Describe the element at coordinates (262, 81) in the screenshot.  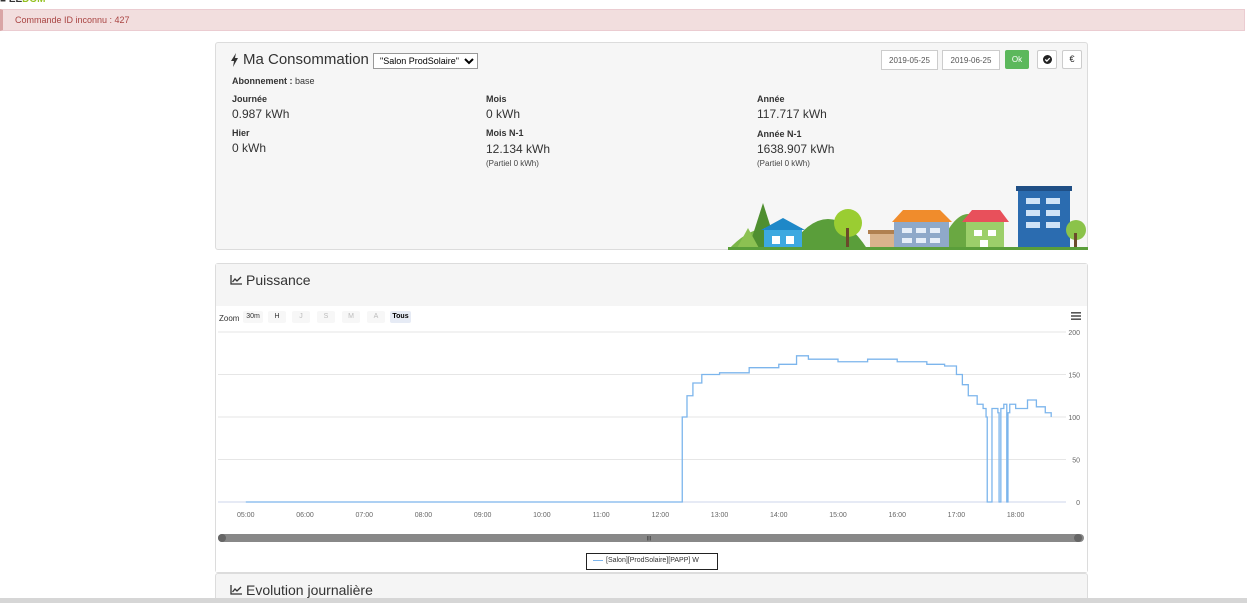
I see `subscription-label: Abonnement :` at that location.